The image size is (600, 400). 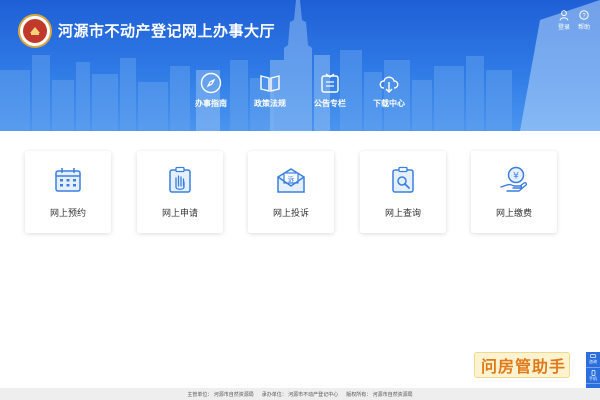 I want to click on nav-item-guide: 办事指南, so click(x=211, y=90).